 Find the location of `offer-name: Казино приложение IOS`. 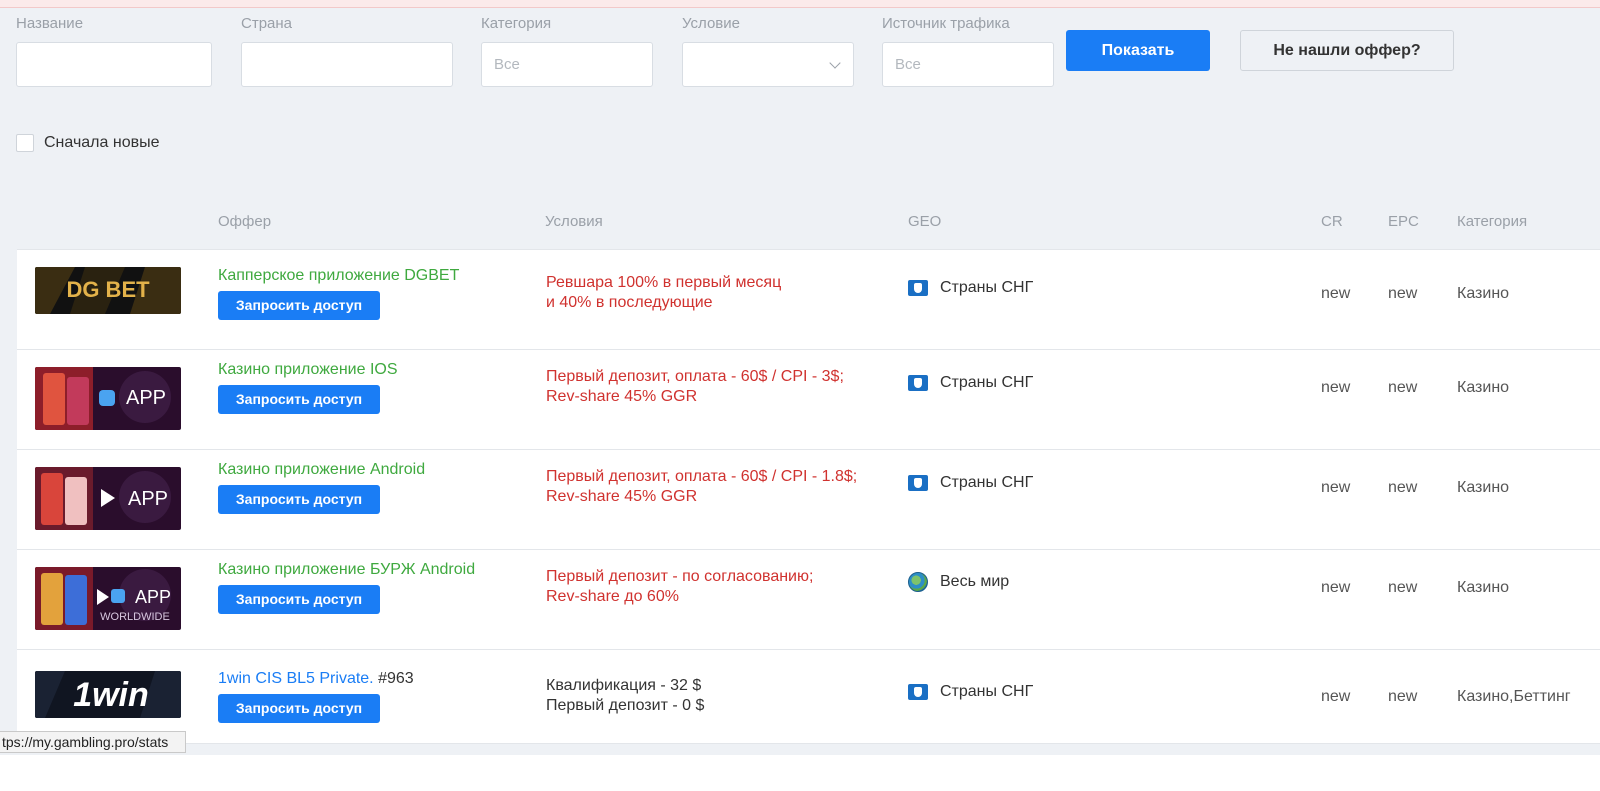

offer-name: Казино приложение IOS is located at coordinates (308, 370).